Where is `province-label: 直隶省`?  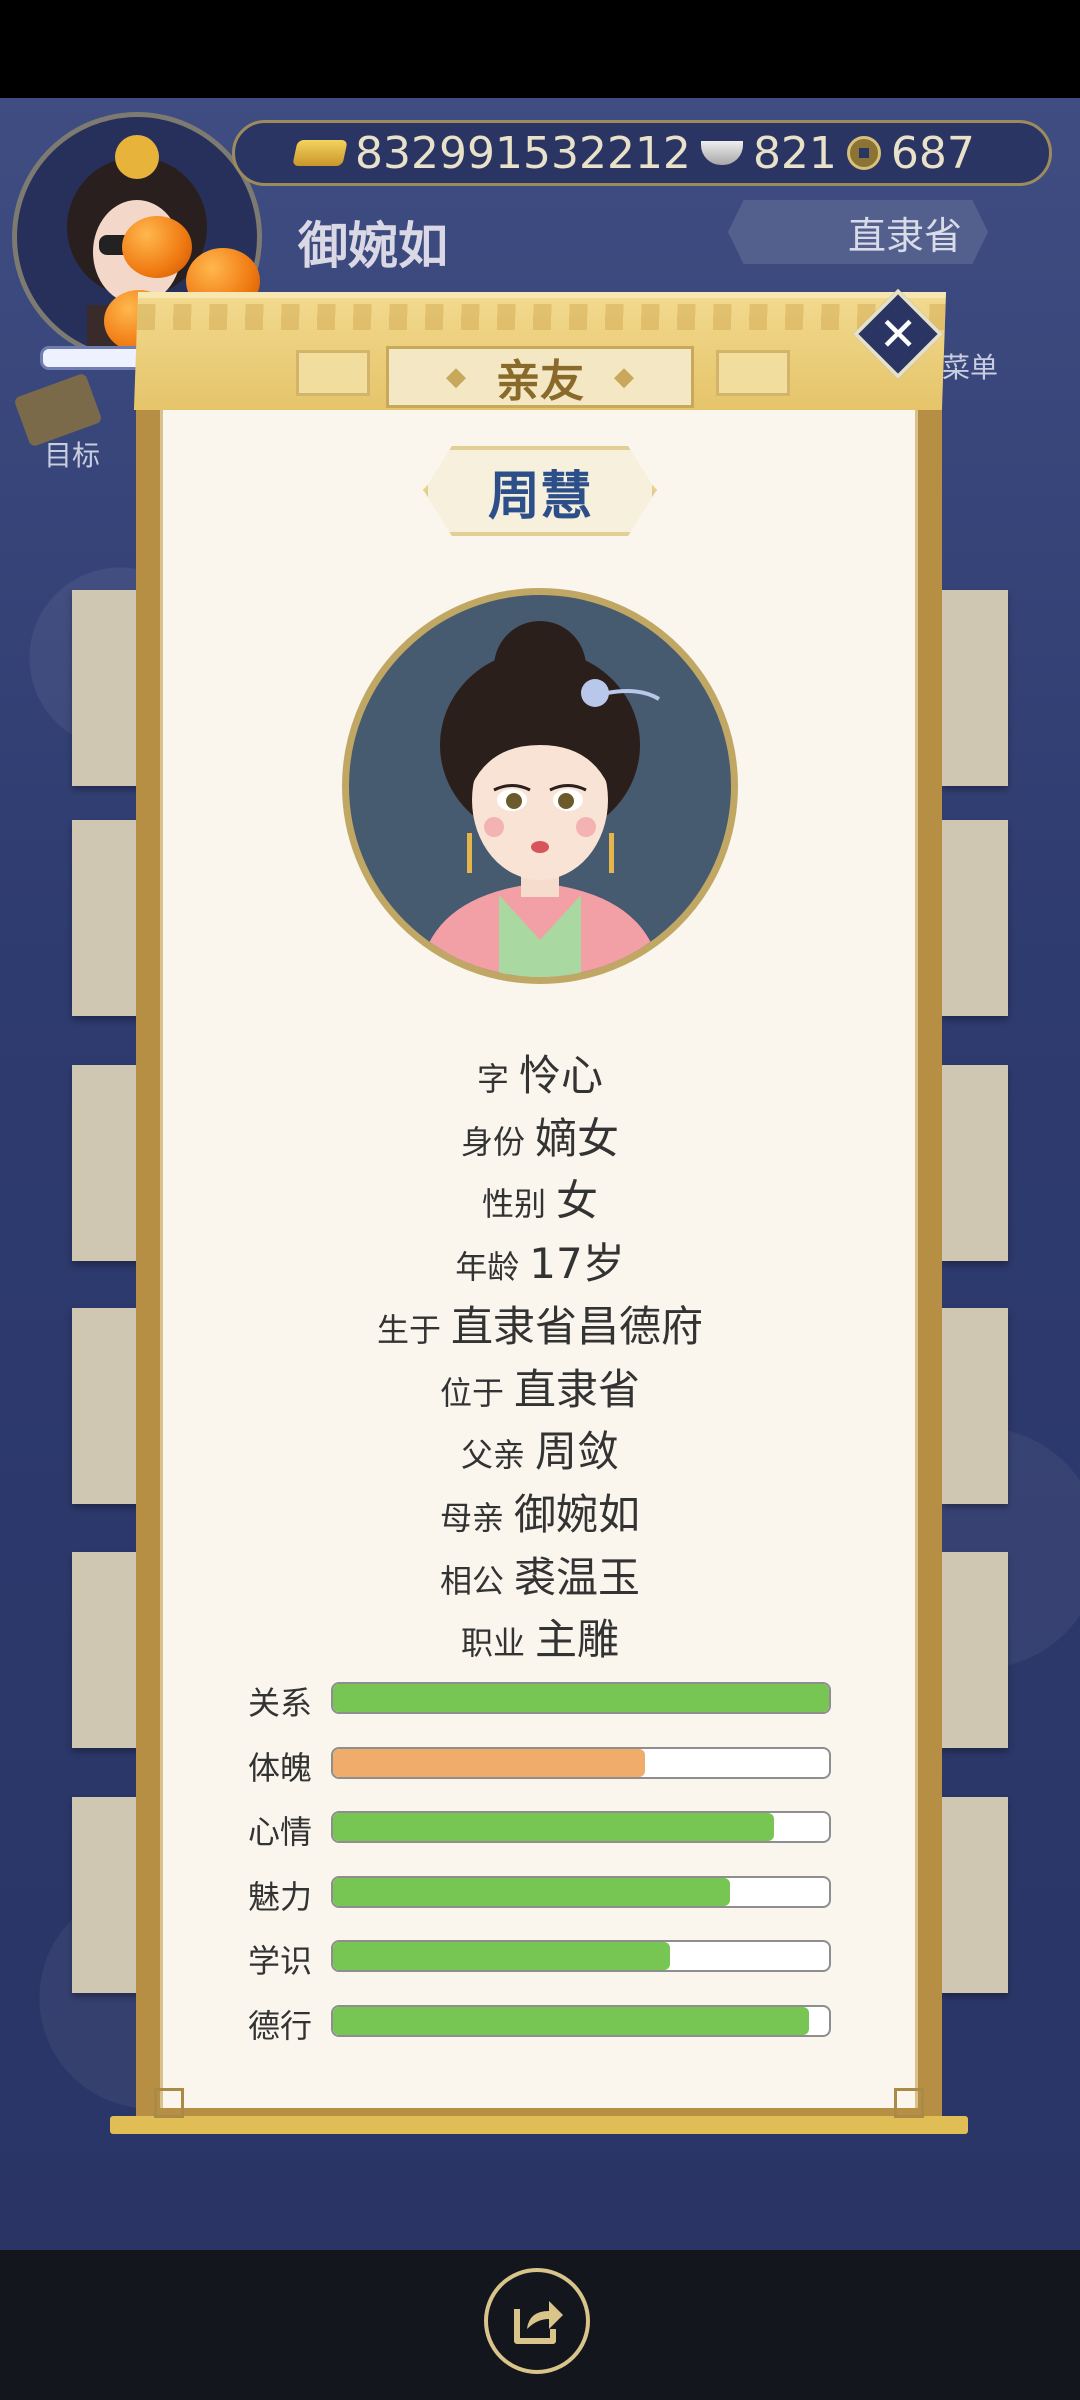 province-label: 直隶省 is located at coordinates (904, 235).